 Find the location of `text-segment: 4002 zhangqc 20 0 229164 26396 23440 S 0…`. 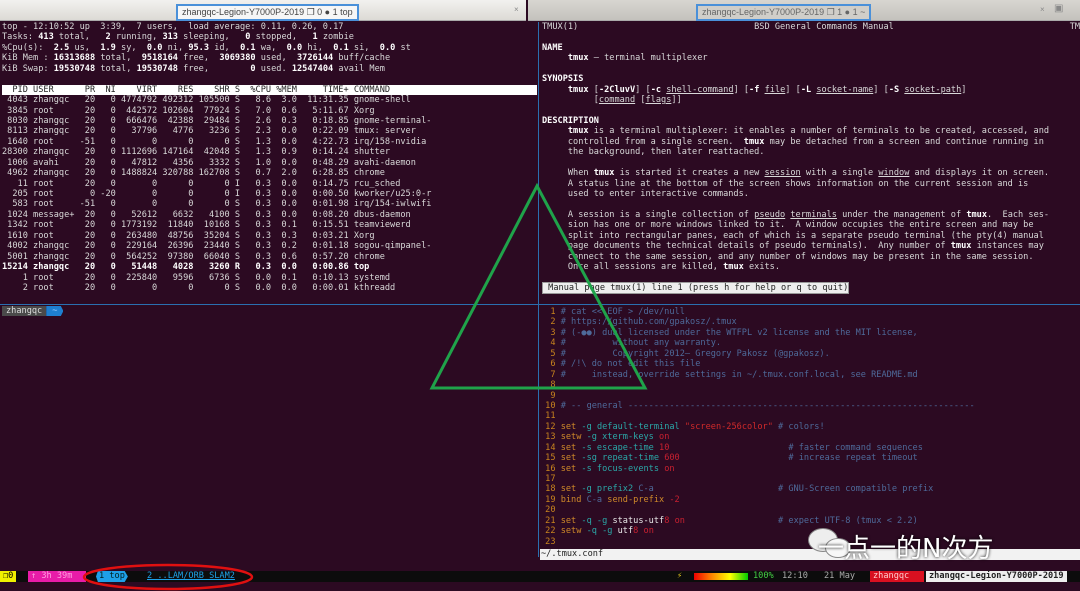

text-segment: 4002 zhangqc 20 0 229164 26396 23440 S 0… is located at coordinates (217, 246).